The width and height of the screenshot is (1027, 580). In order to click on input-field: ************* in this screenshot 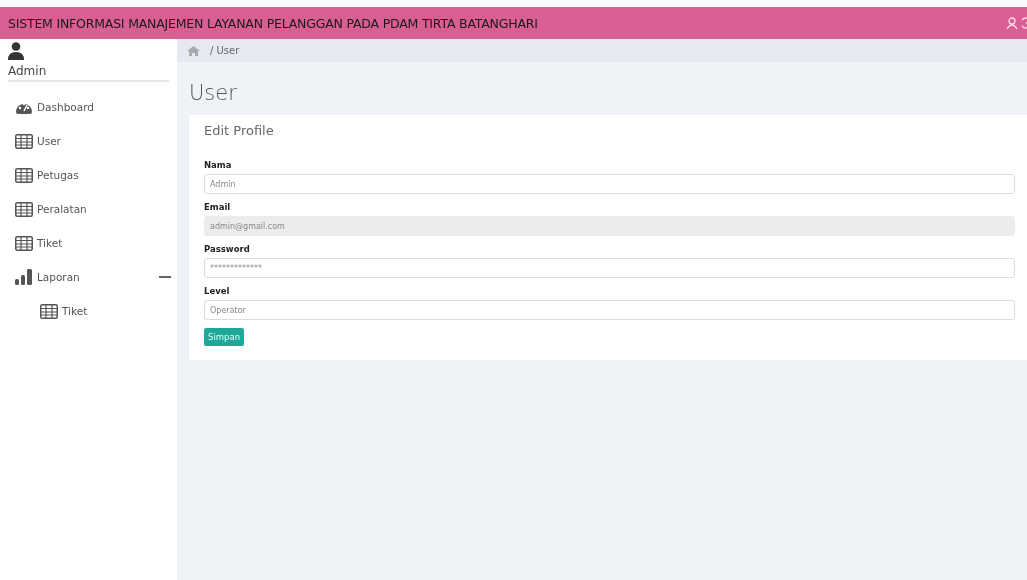, I will do `click(609, 268)`.